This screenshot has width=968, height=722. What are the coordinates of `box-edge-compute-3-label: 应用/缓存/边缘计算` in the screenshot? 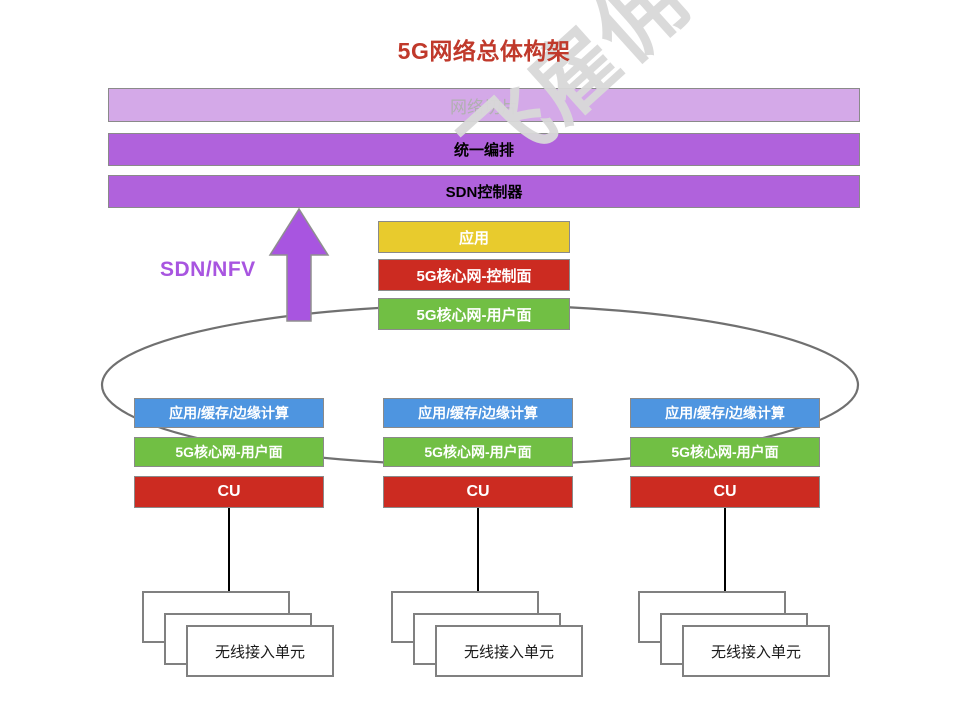 It's located at (725, 413).